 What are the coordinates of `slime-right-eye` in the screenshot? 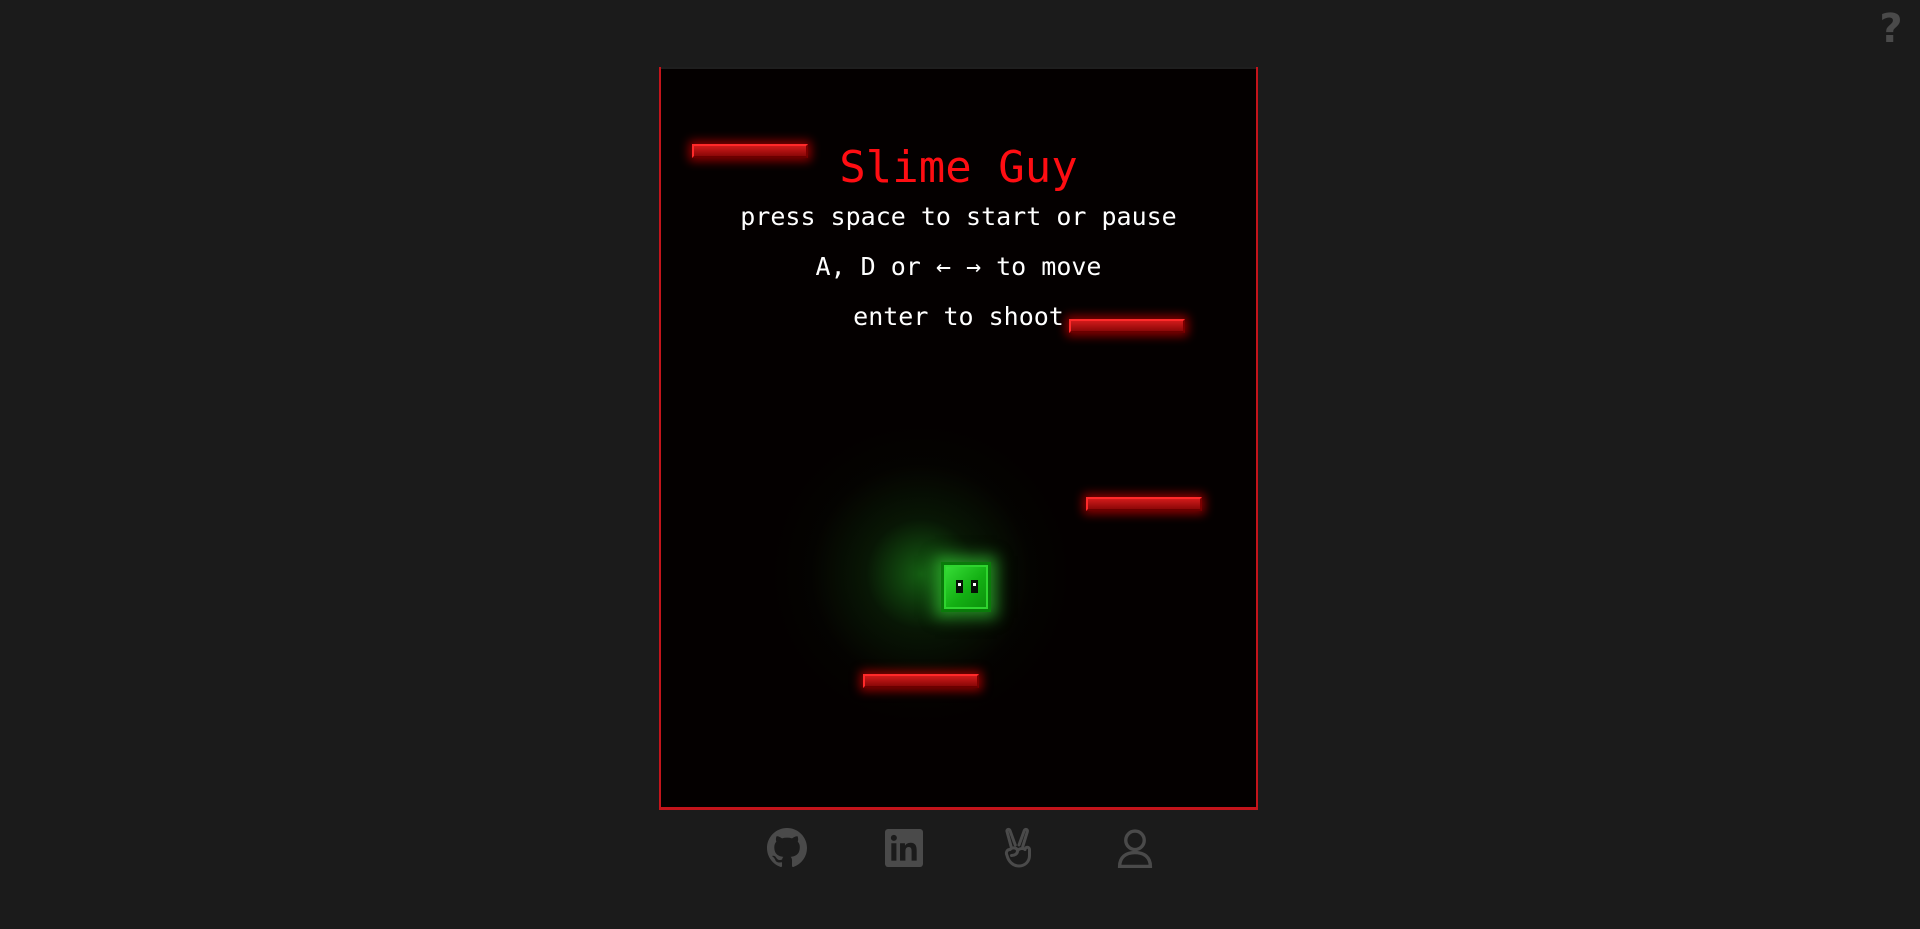 It's located at (974, 586).